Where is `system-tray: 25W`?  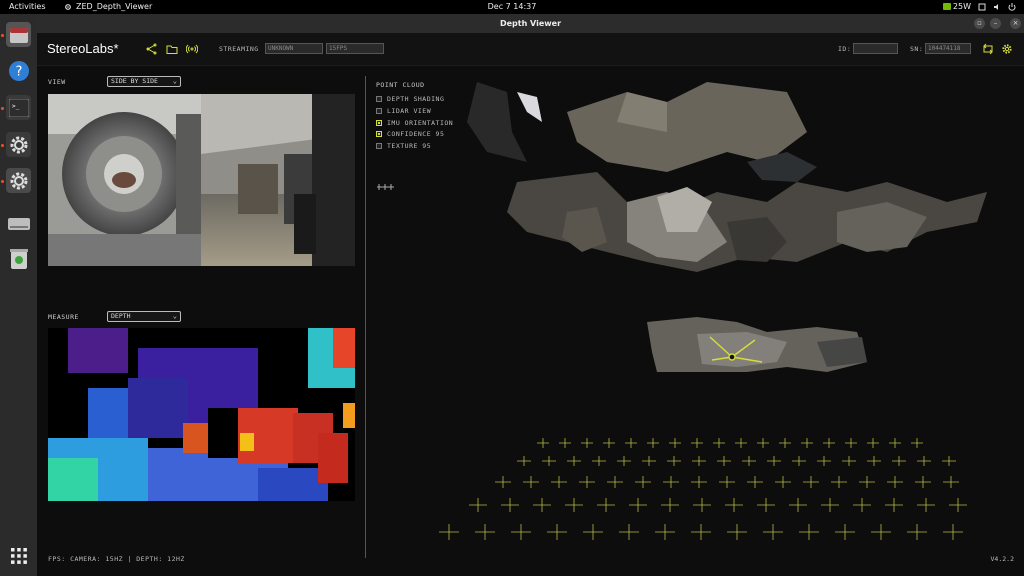
system-tray: 25W is located at coordinates (979, 6).